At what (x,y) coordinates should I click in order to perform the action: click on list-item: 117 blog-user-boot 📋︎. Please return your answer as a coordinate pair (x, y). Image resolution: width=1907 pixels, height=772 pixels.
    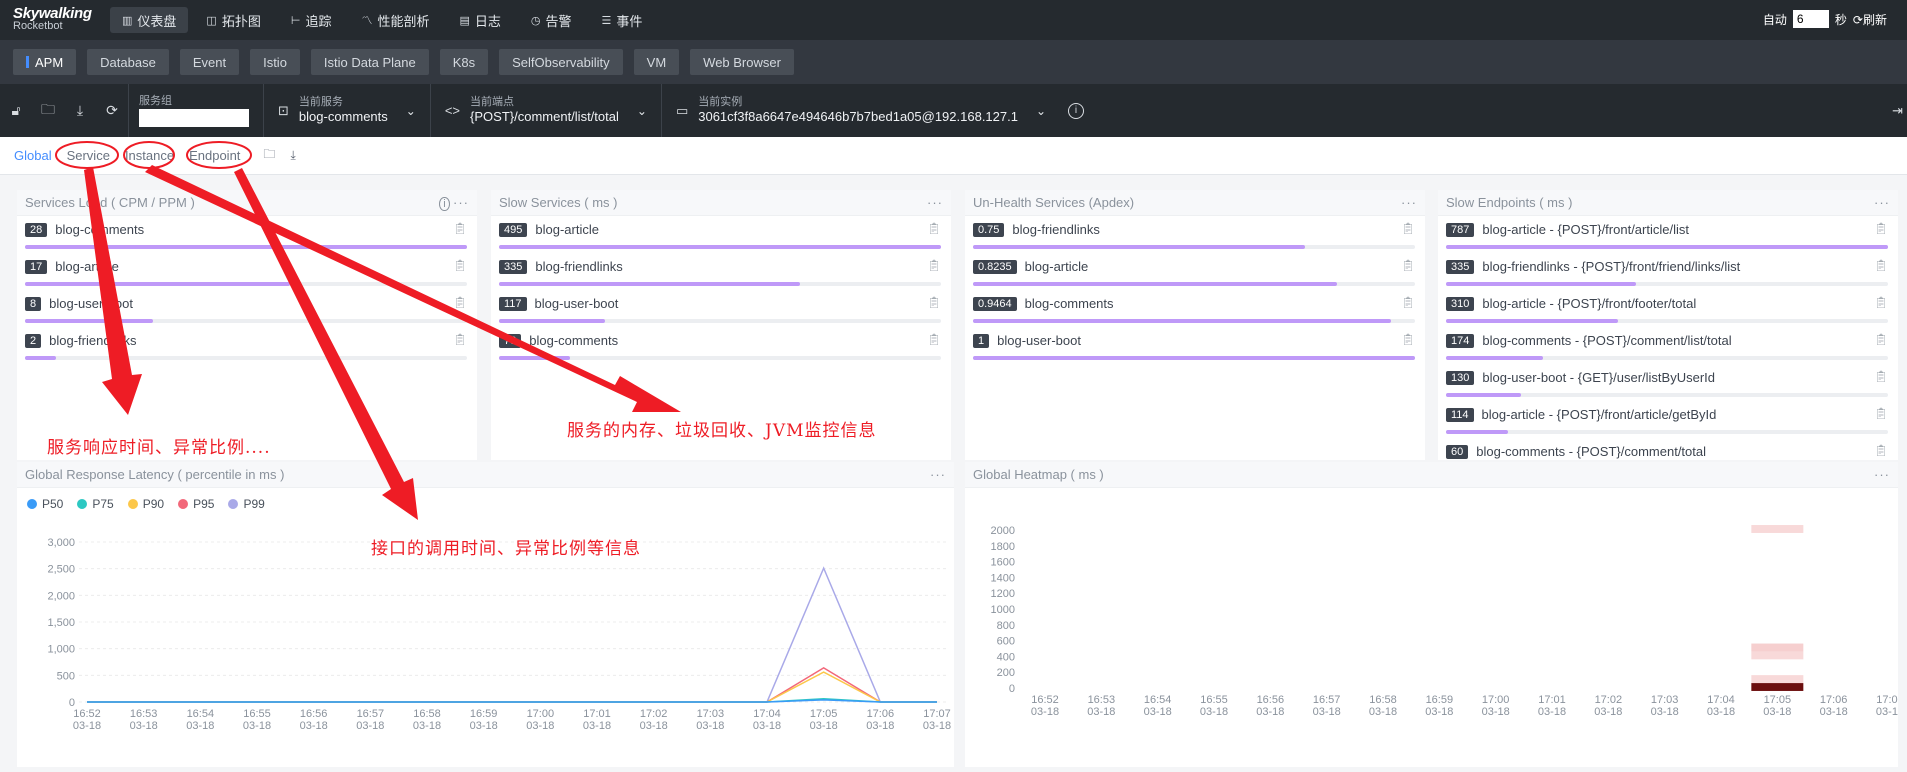
    Looking at the image, I should click on (721, 308).